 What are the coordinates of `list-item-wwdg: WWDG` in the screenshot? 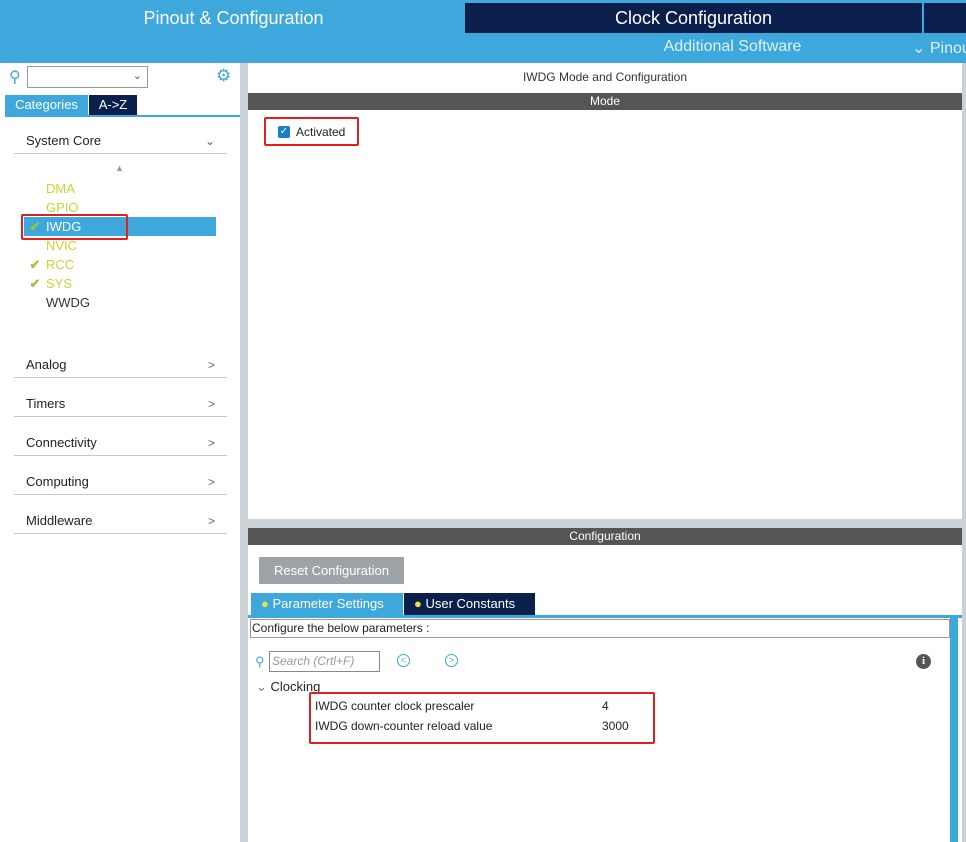 It's located at (120, 302).